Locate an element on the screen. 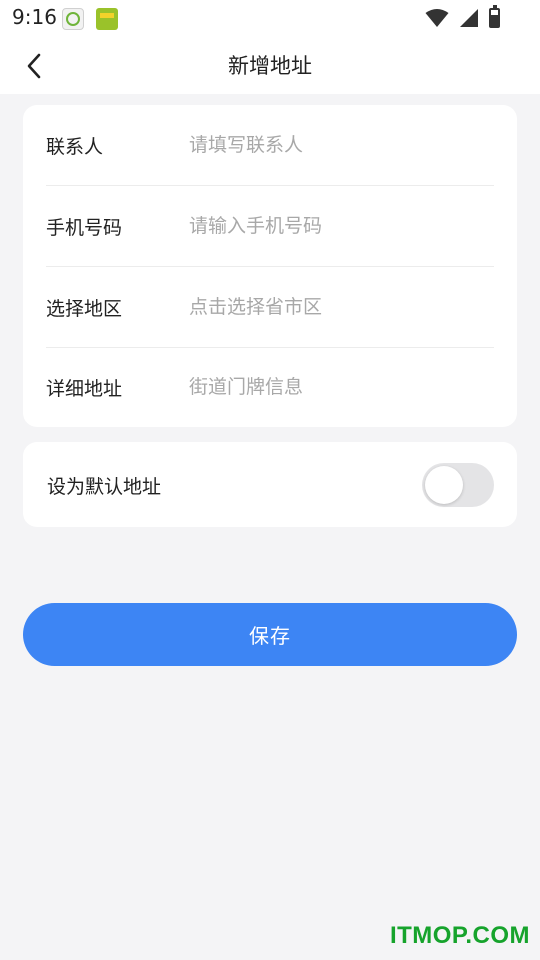 This screenshot has height=960, width=540. contact-row: 联系人 is located at coordinates (270, 145).